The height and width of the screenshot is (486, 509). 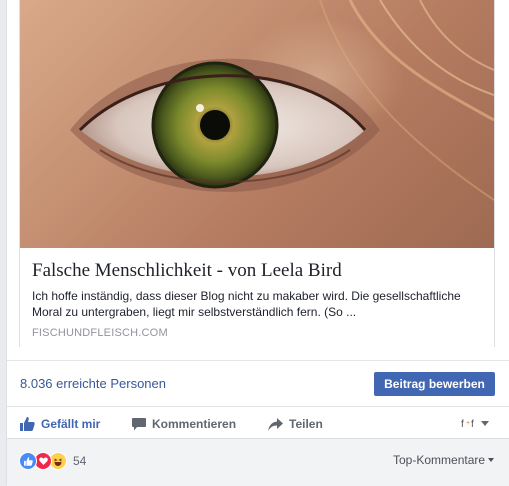 What do you see at coordinates (27, 424) in the screenshot?
I see `thumbs-up-icon` at bounding box center [27, 424].